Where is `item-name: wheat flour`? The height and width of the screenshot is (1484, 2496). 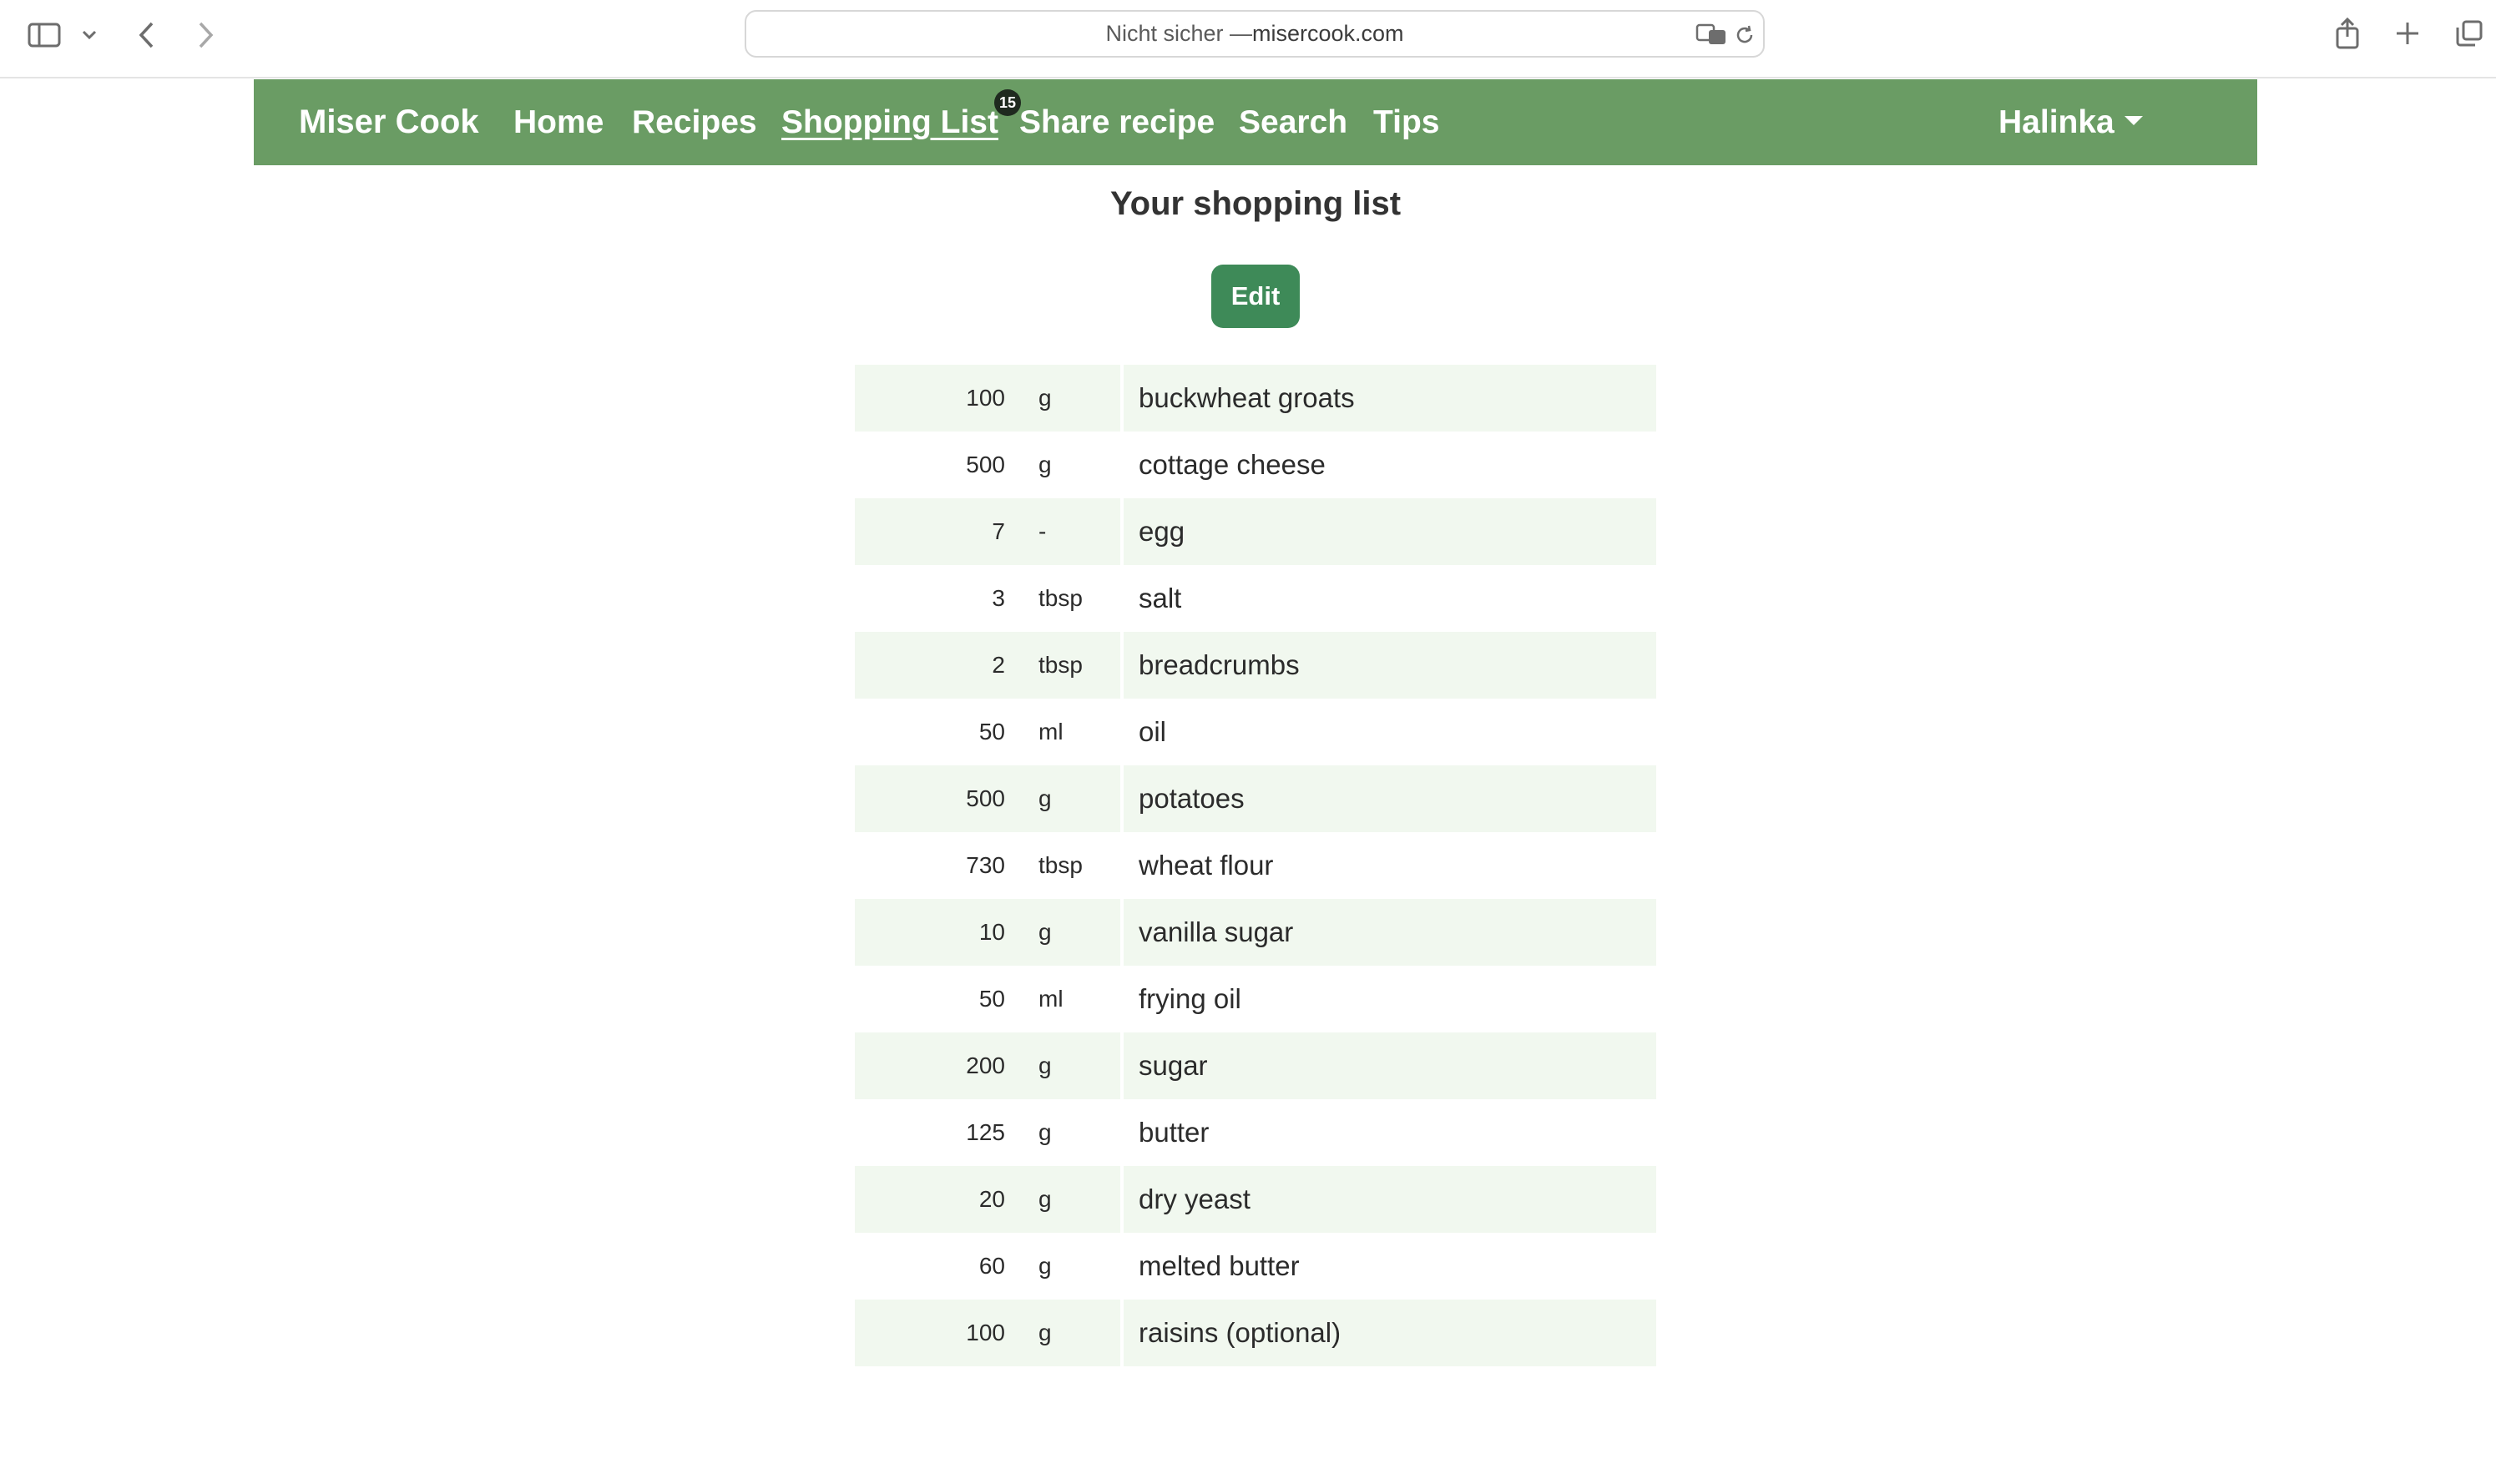 item-name: wheat flour is located at coordinates (1206, 865).